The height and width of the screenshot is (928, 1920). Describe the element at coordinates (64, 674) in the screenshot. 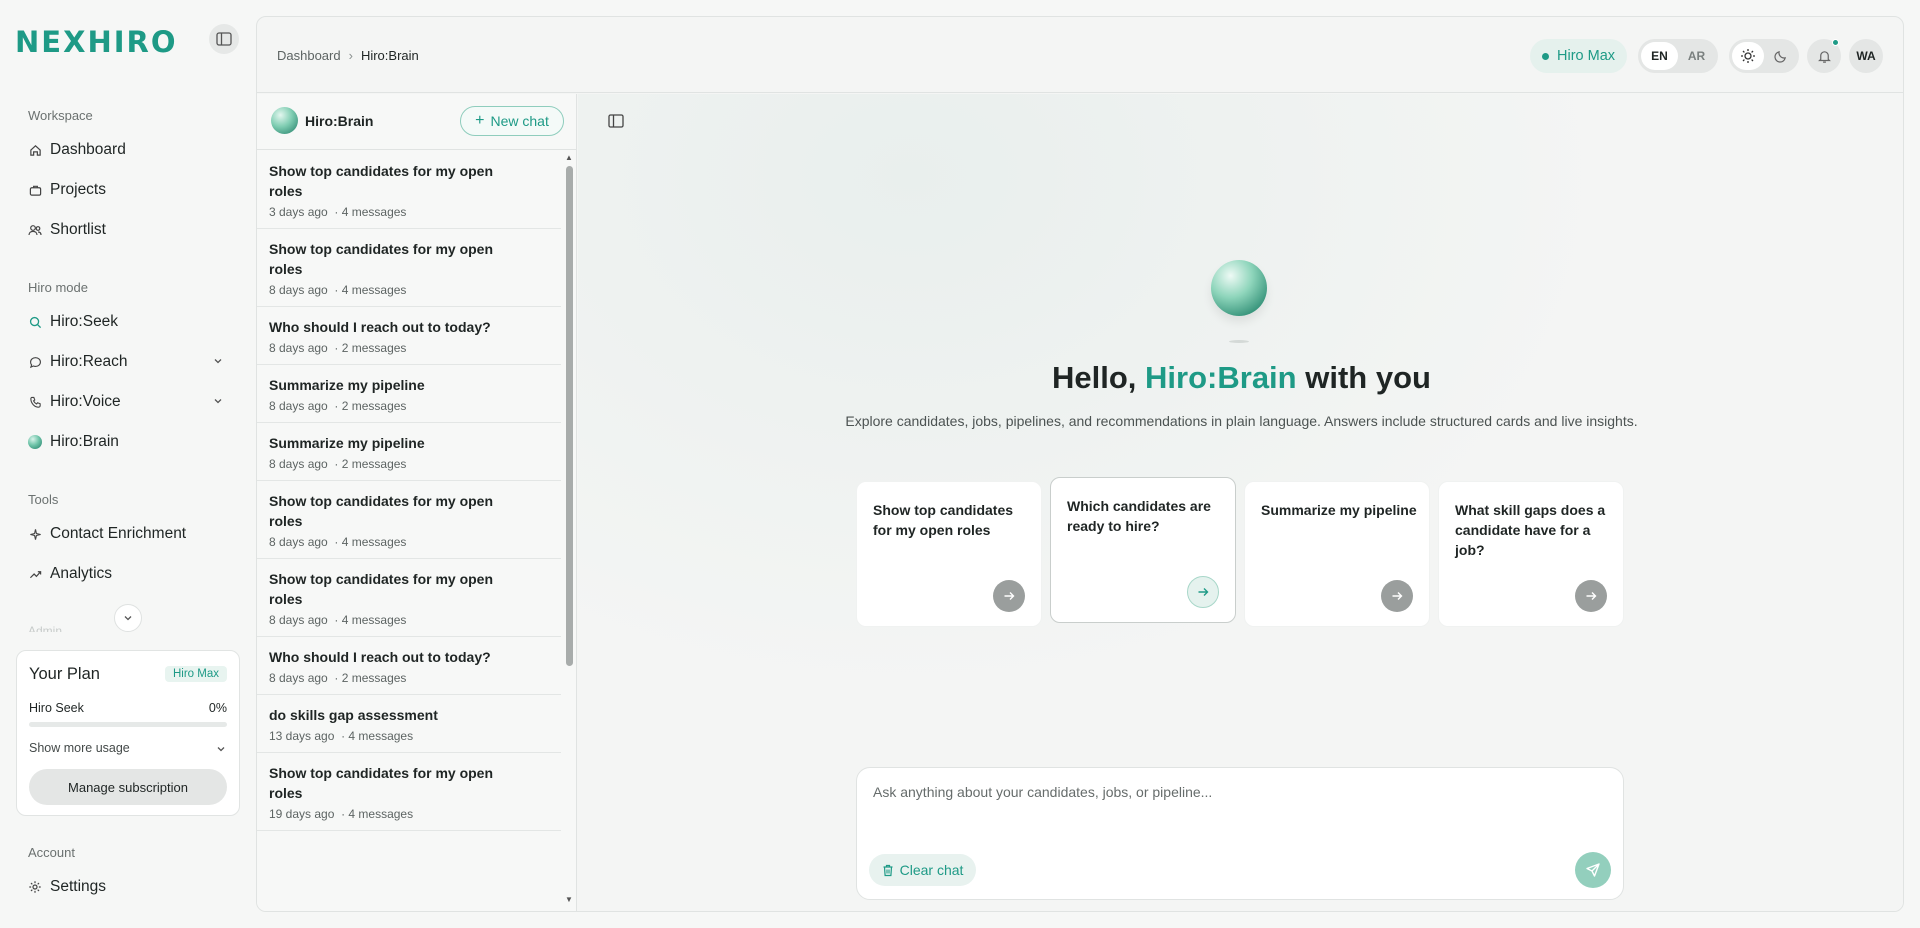

I see `plan-title: Your Plan` at that location.